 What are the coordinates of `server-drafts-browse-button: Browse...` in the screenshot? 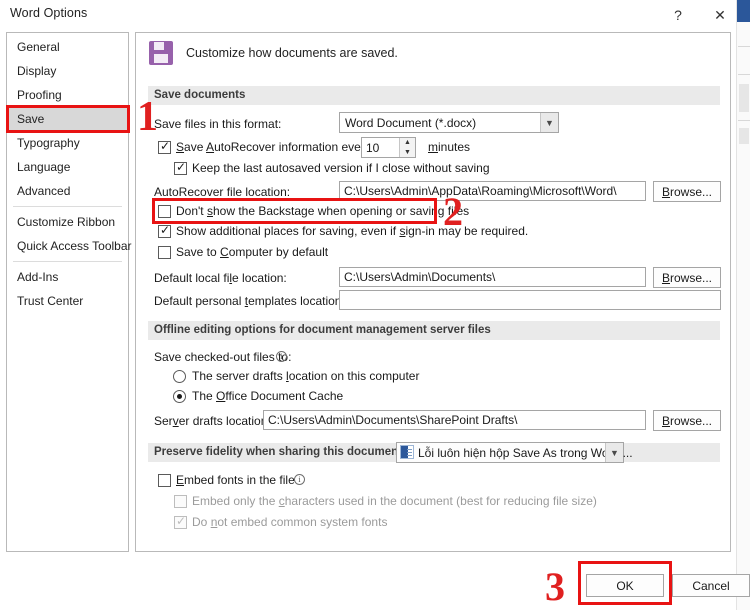 It's located at (687, 420).